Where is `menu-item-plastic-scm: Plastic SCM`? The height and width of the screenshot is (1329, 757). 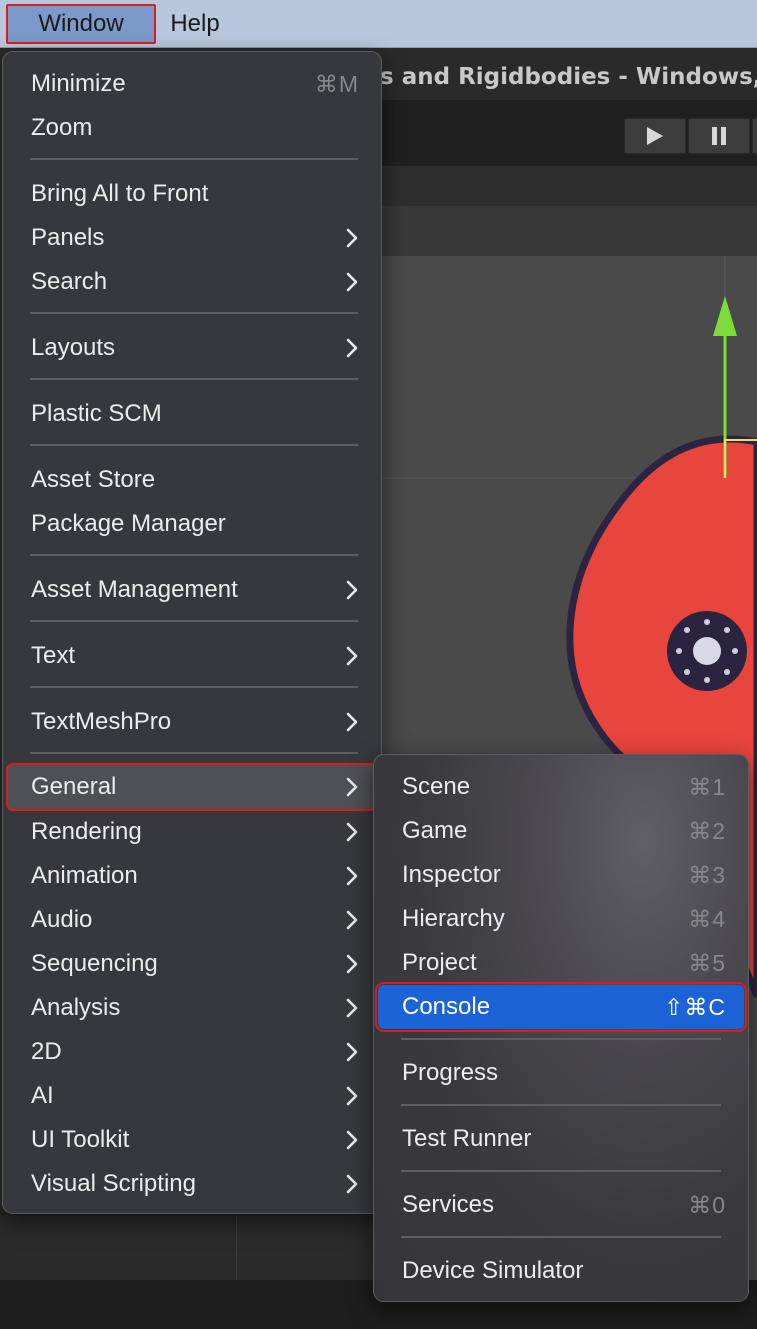 menu-item-plastic-scm: Plastic SCM is located at coordinates (192, 414).